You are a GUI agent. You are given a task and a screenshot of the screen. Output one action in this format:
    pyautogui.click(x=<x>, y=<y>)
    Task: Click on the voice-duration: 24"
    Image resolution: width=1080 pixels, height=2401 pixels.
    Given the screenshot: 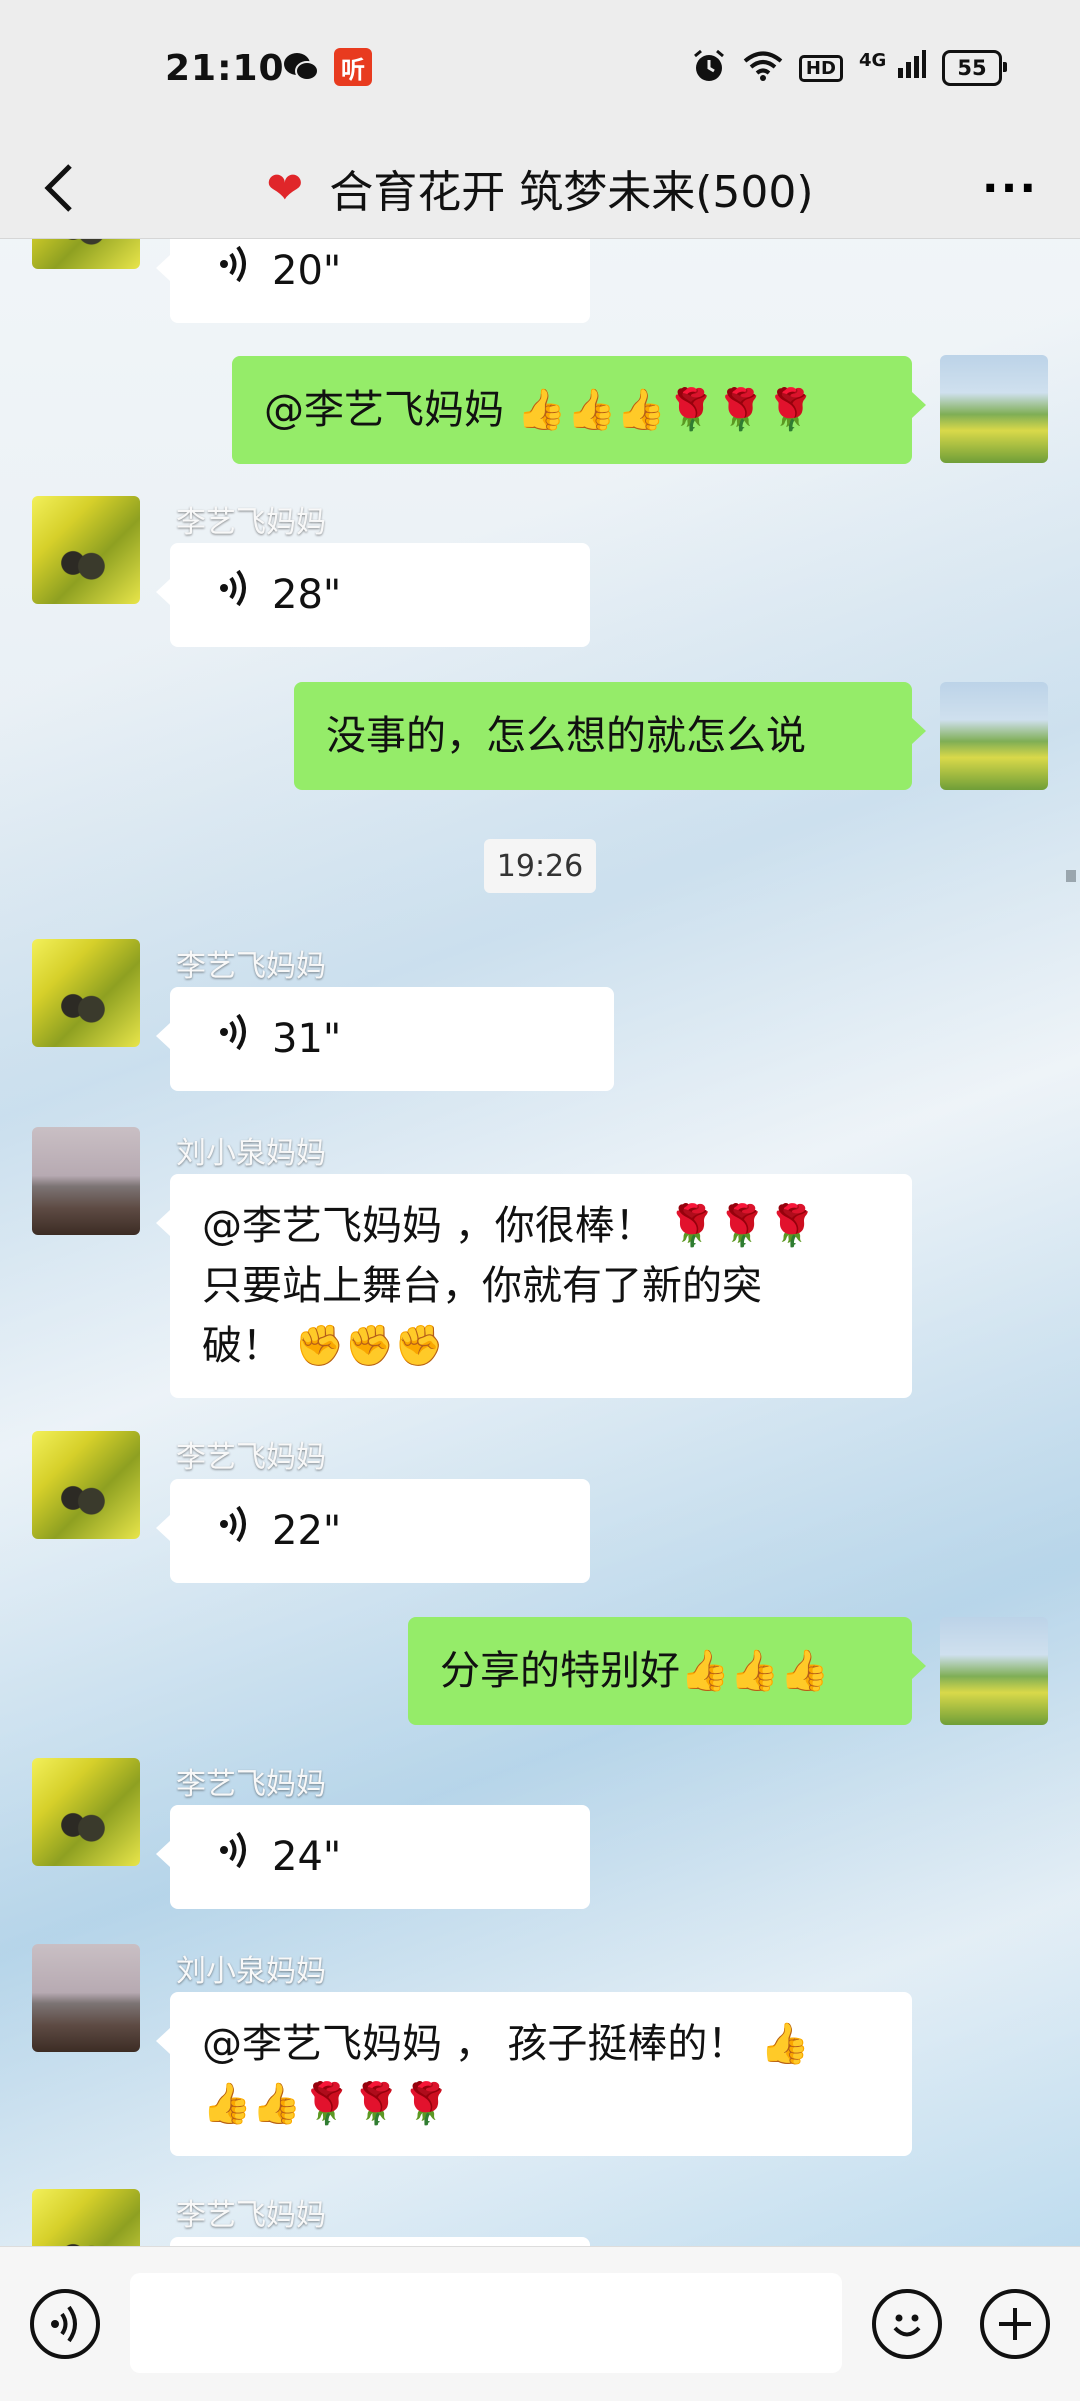 What is the action you would take?
    pyautogui.click(x=307, y=1857)
    